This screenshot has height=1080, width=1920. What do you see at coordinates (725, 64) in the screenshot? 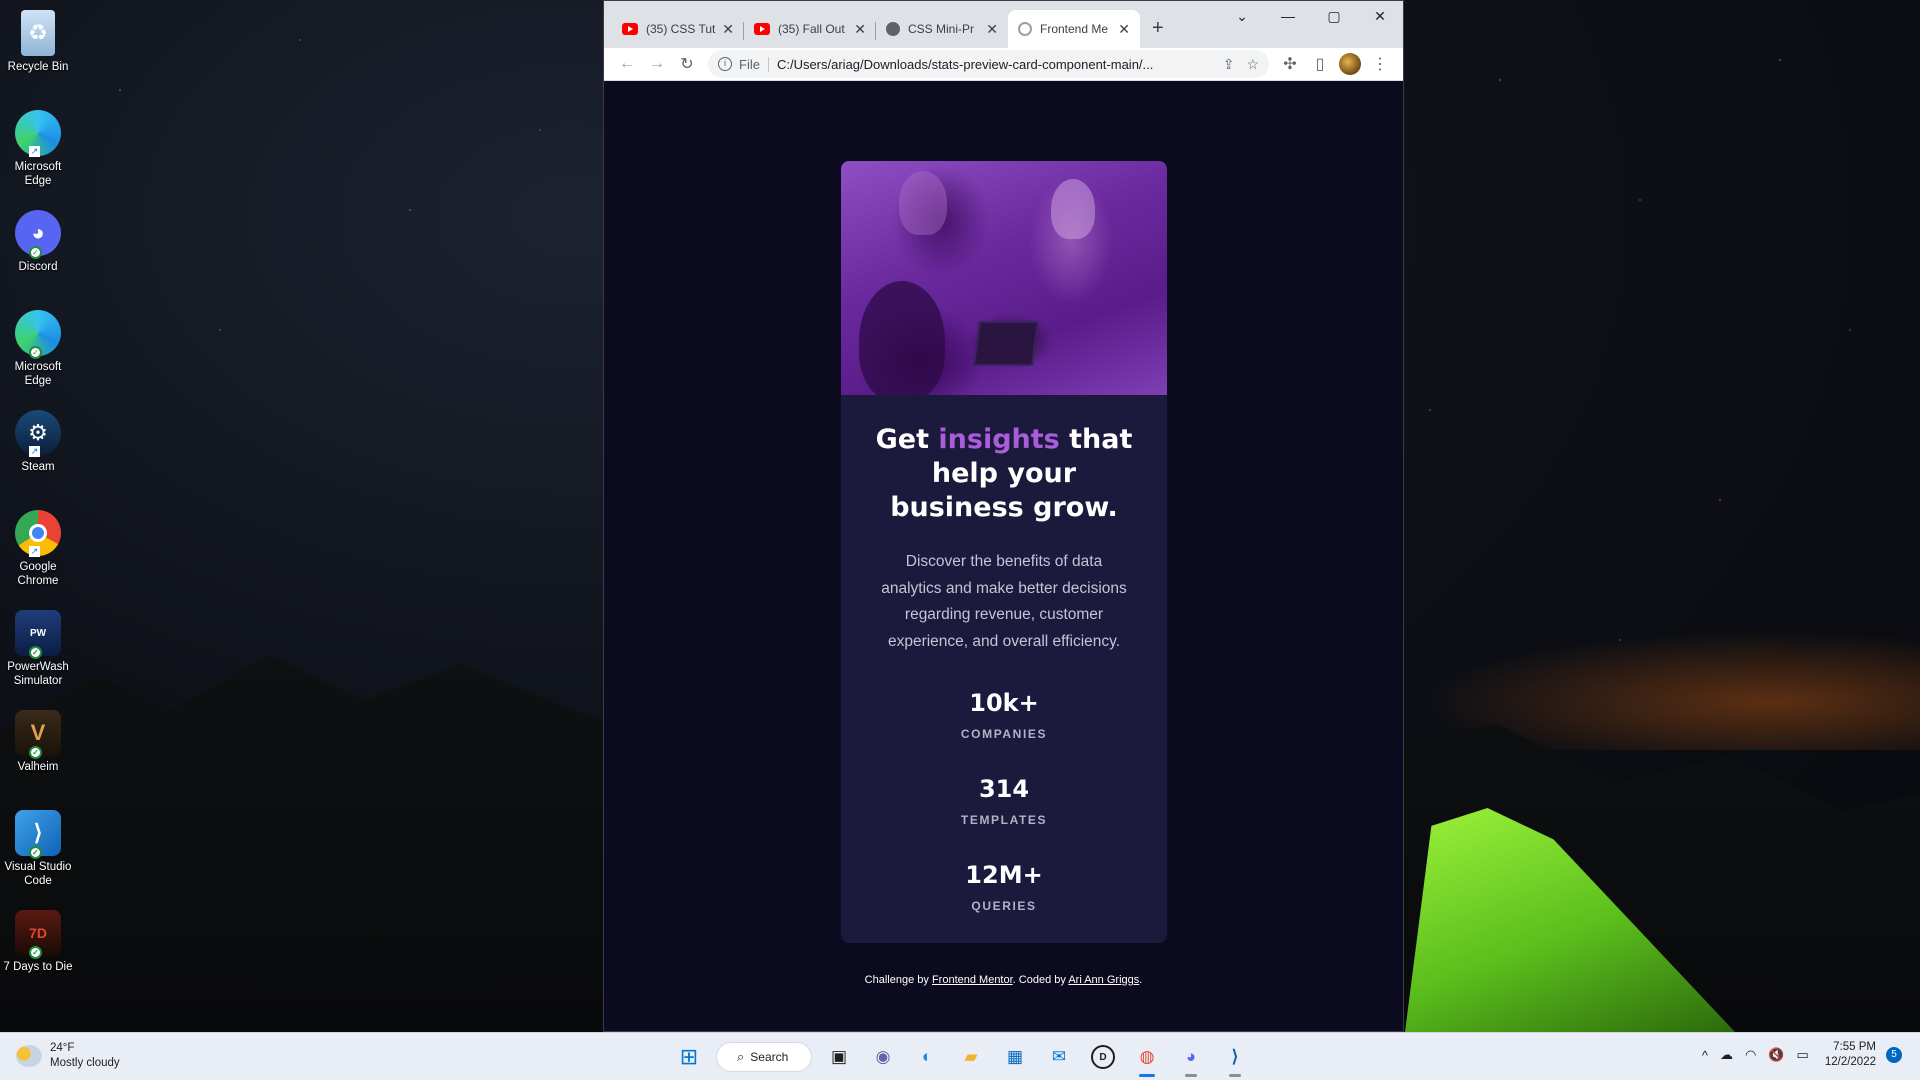
I see `info-icon: i` at bounding box center [725, 64].